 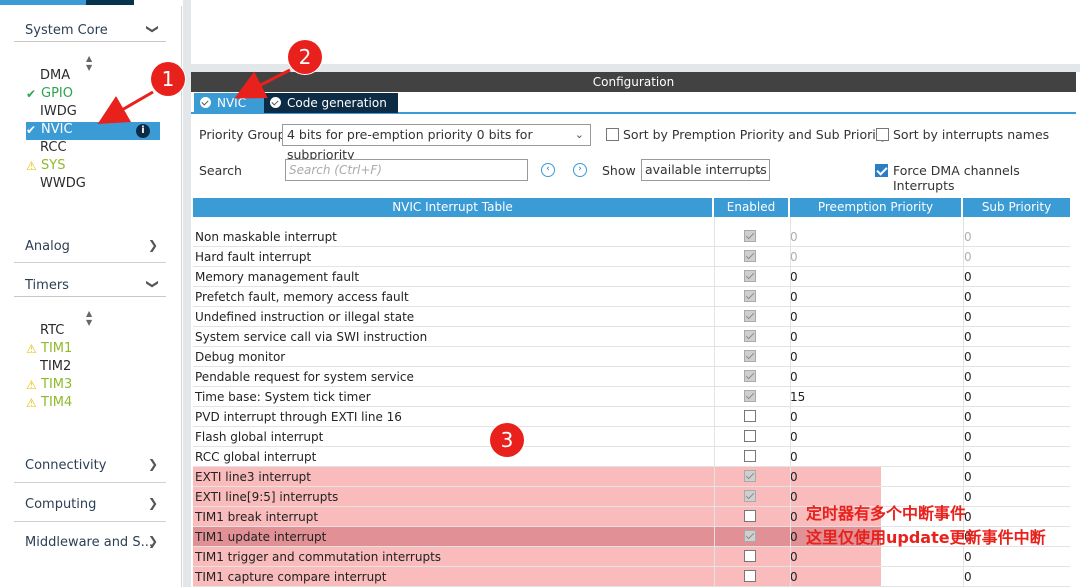 What do you see at coordinates (125, 107) in the screenshot?
I see `arrow-to-nvic` at bounding box center [125, 107].